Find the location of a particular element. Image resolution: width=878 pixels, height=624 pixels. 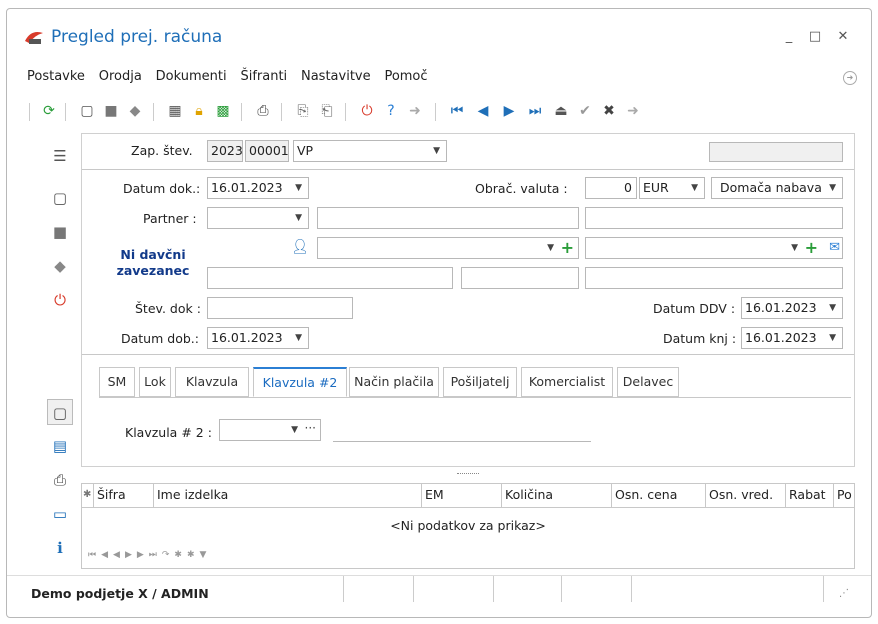

add-contact-icon: + is located at coordinates (567, 248).